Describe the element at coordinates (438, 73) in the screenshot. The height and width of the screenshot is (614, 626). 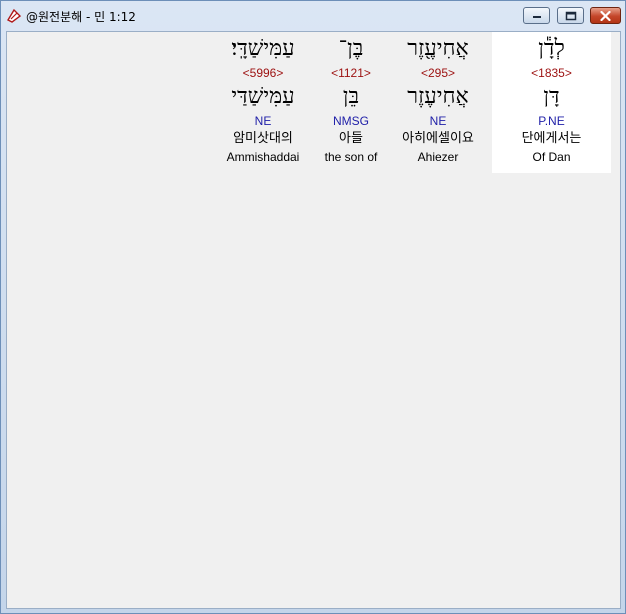
I see `strong-number: <295>` at that location.